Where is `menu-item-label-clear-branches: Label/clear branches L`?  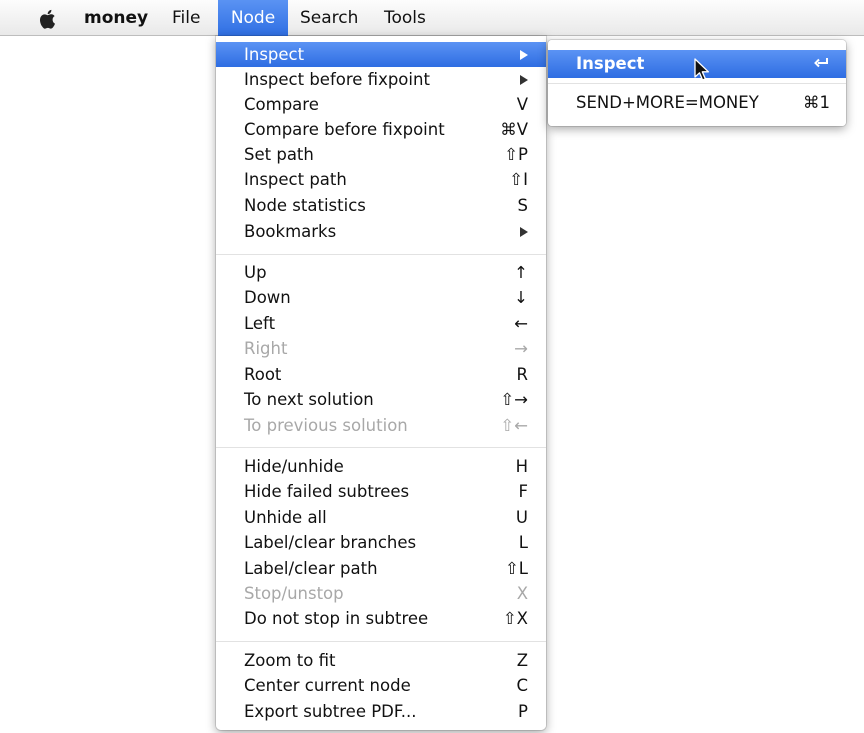
menu-item-label-clear-branches: Label/clear branches L is located at coordinates (381, 542).